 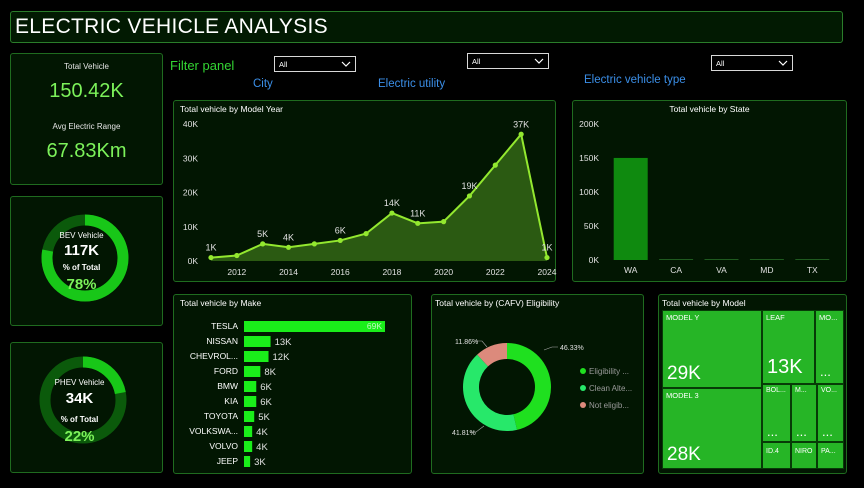 I want to click on phev-donut, so click(x=83, y=400).